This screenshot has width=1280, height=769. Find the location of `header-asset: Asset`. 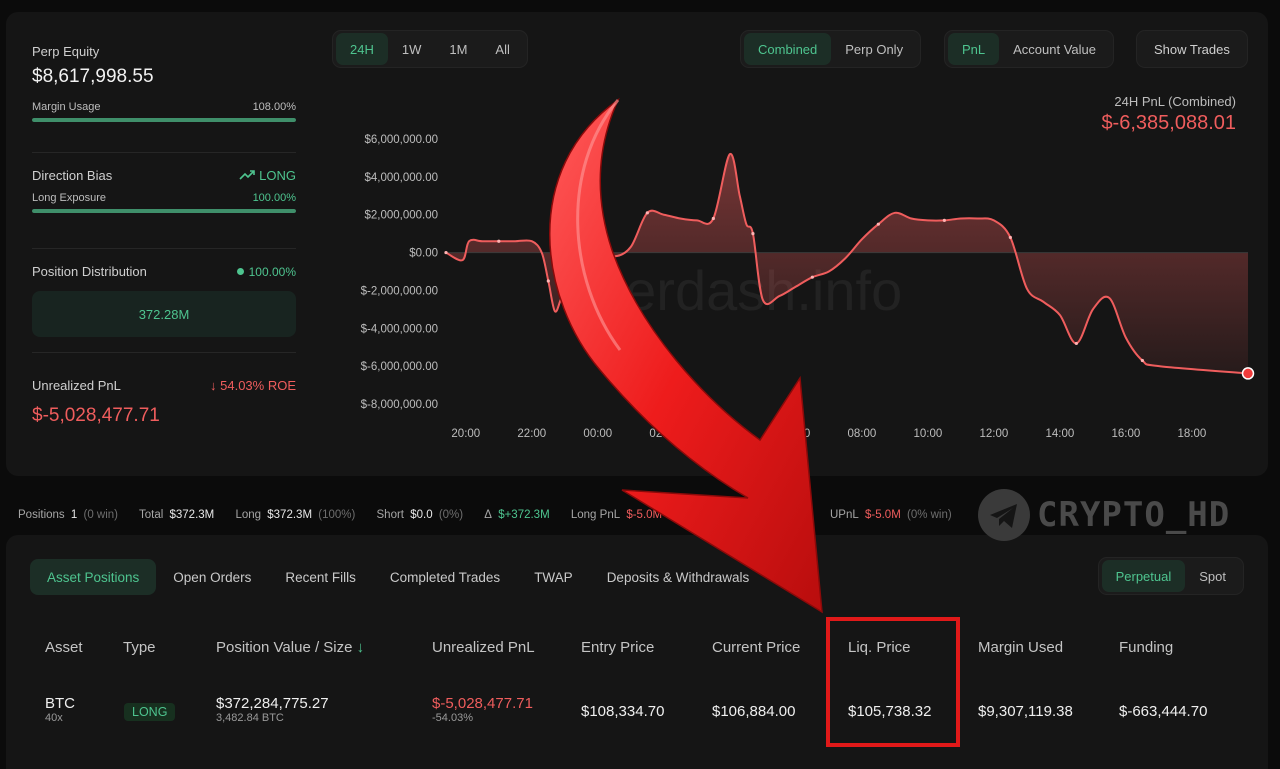

header-asset: Asset is located at coordinates (64, 647).